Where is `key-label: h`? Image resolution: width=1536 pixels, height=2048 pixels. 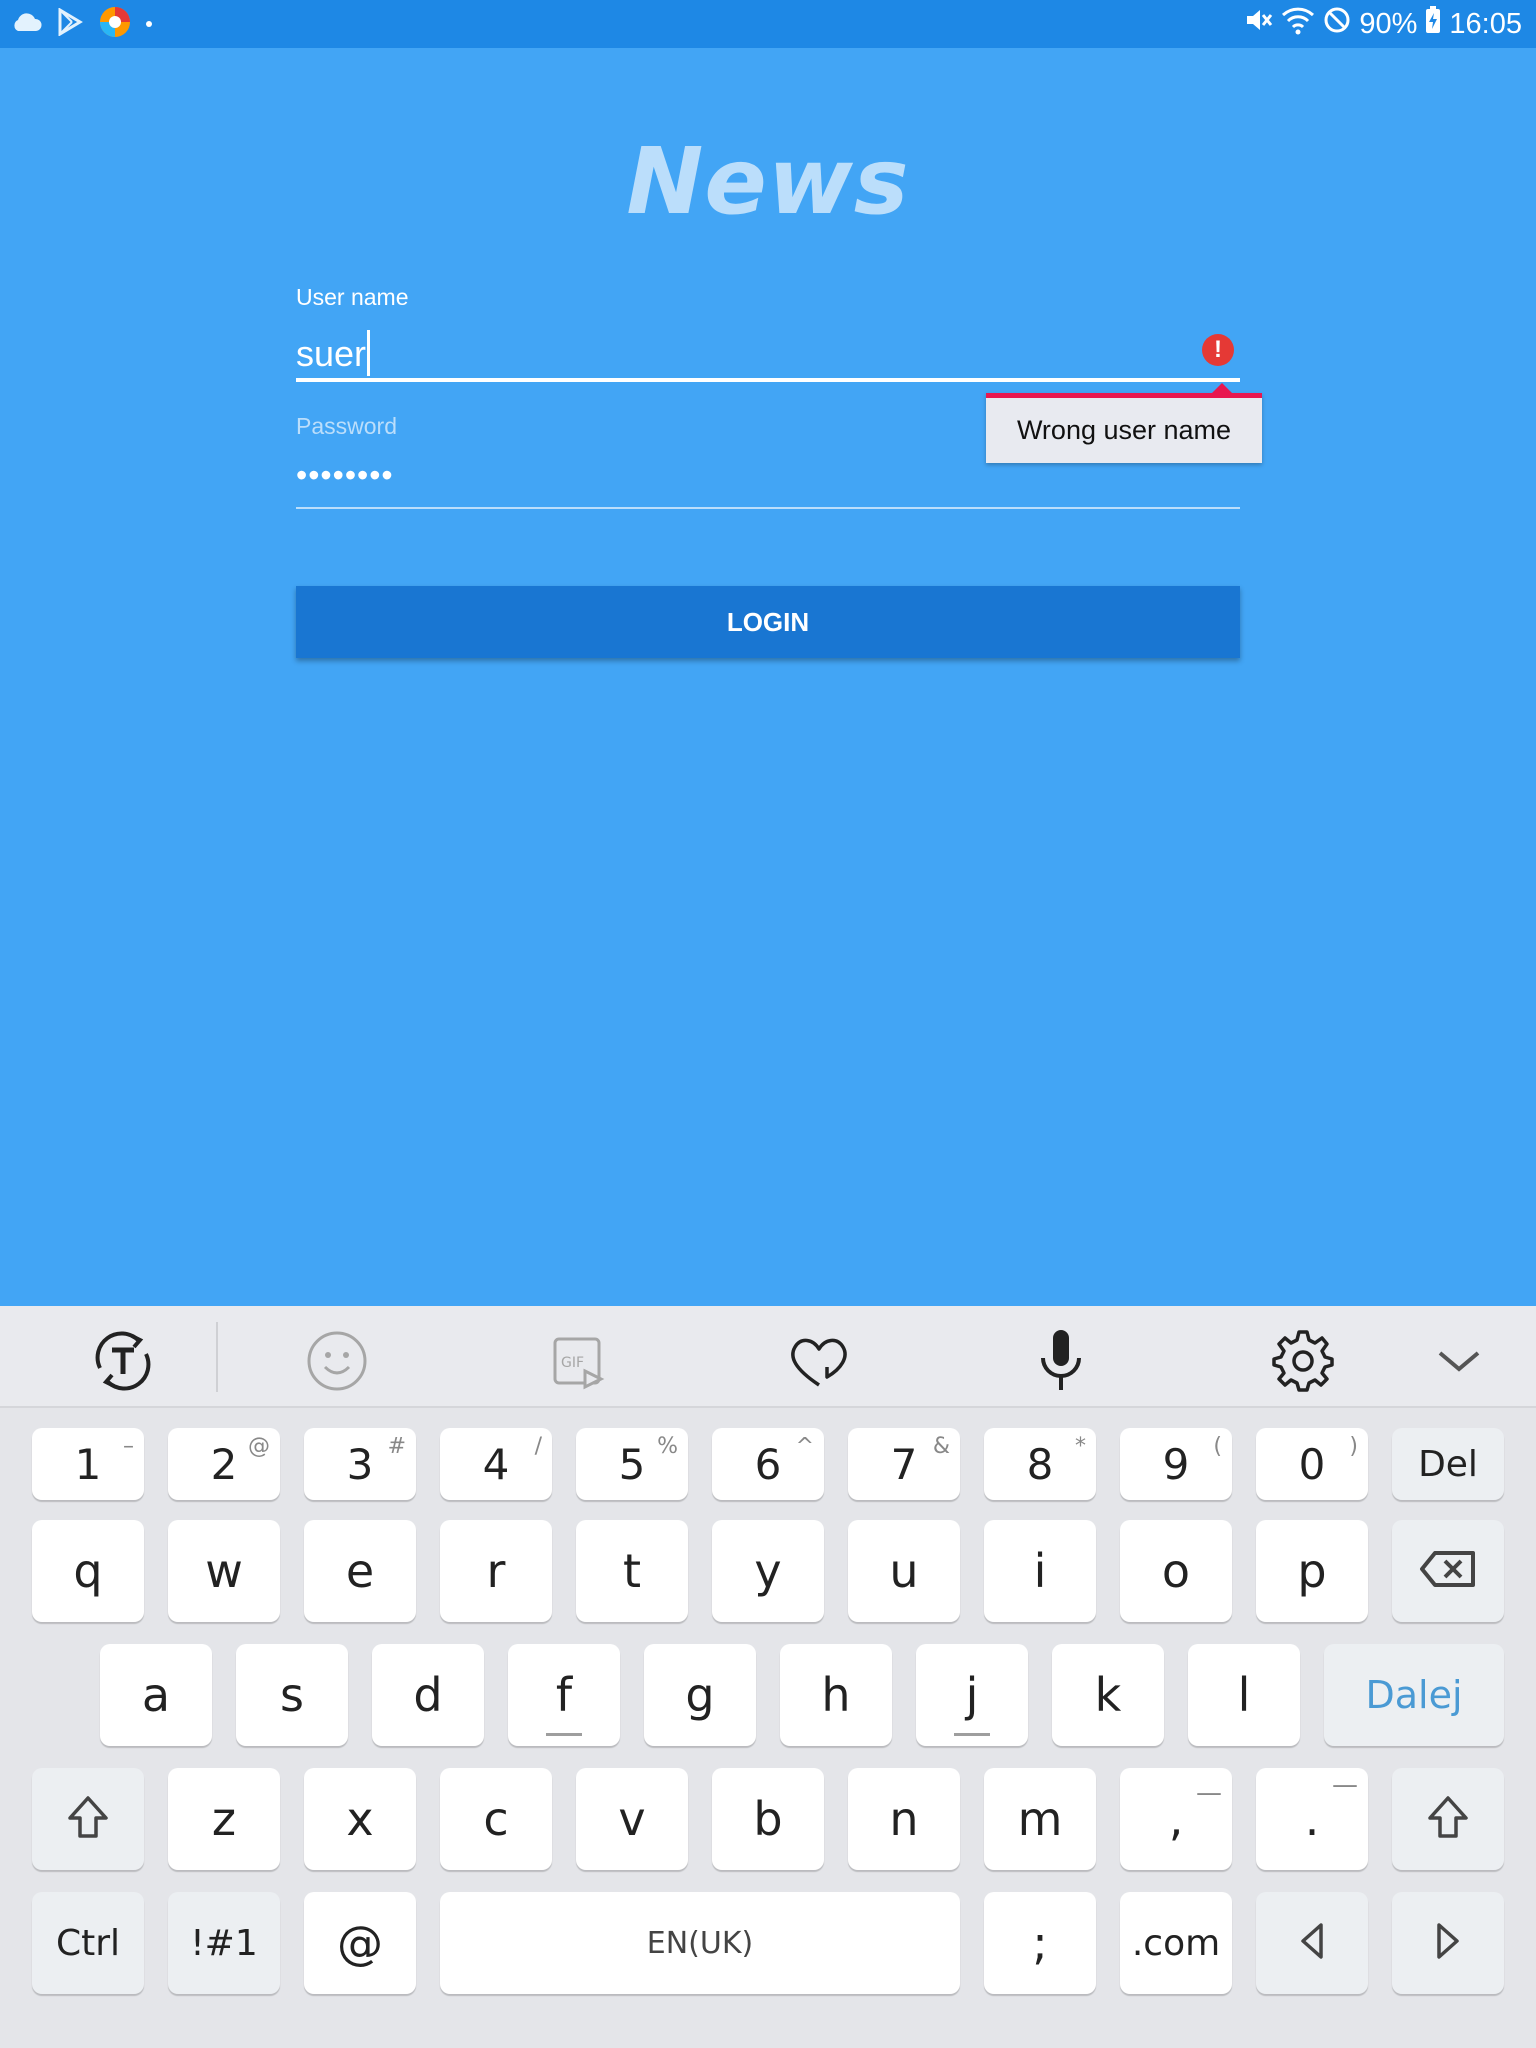
key-label: h is located at coordinates (836, 1695).